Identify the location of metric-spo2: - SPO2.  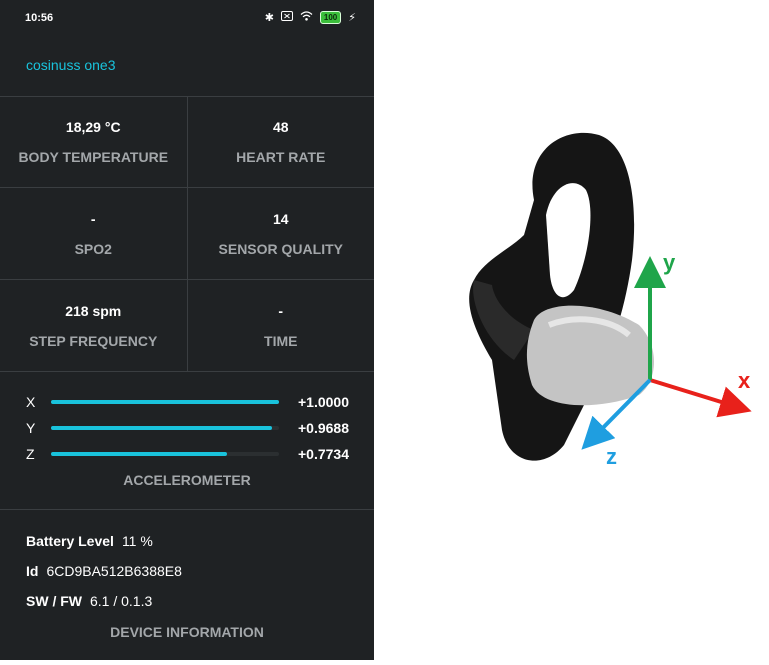
(94, 233).